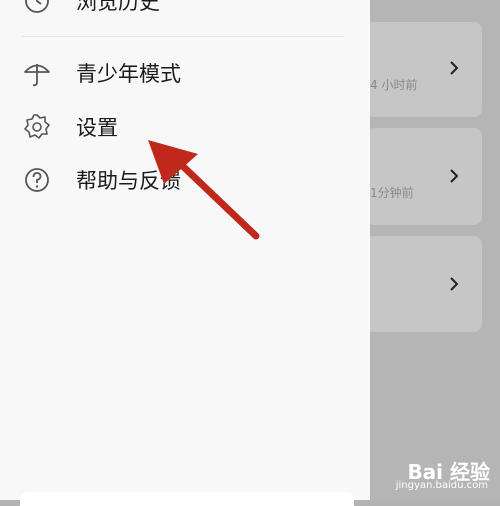 The image size is (500, 506). What do you see at coordinates (394, 85) in the screenshot?
I see `card-timestamp: 4 小时前` at bounding box center [394, 85].